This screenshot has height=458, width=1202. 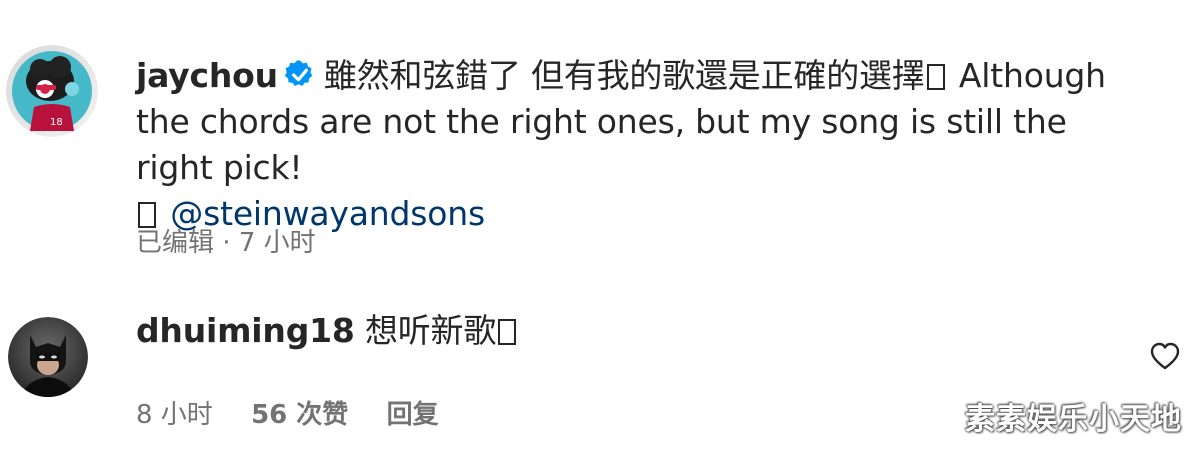 What do you see at coordinates (277, 240) in the screenshot?
I see `timestamp: 7 小时` at bounding box center [277, 240].